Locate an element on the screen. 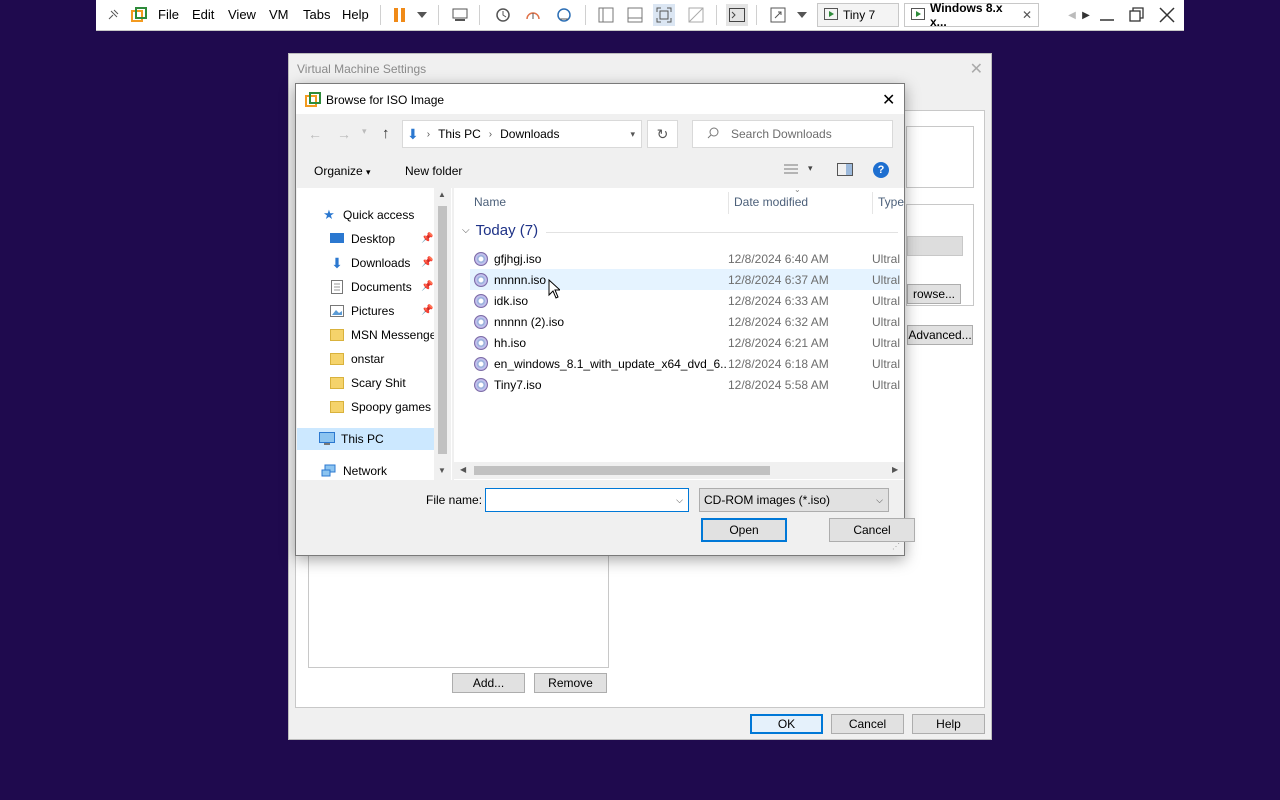 This screenshot has height=800, width=1280. thumbnail-view-icon is located at coordinates (635, 15).